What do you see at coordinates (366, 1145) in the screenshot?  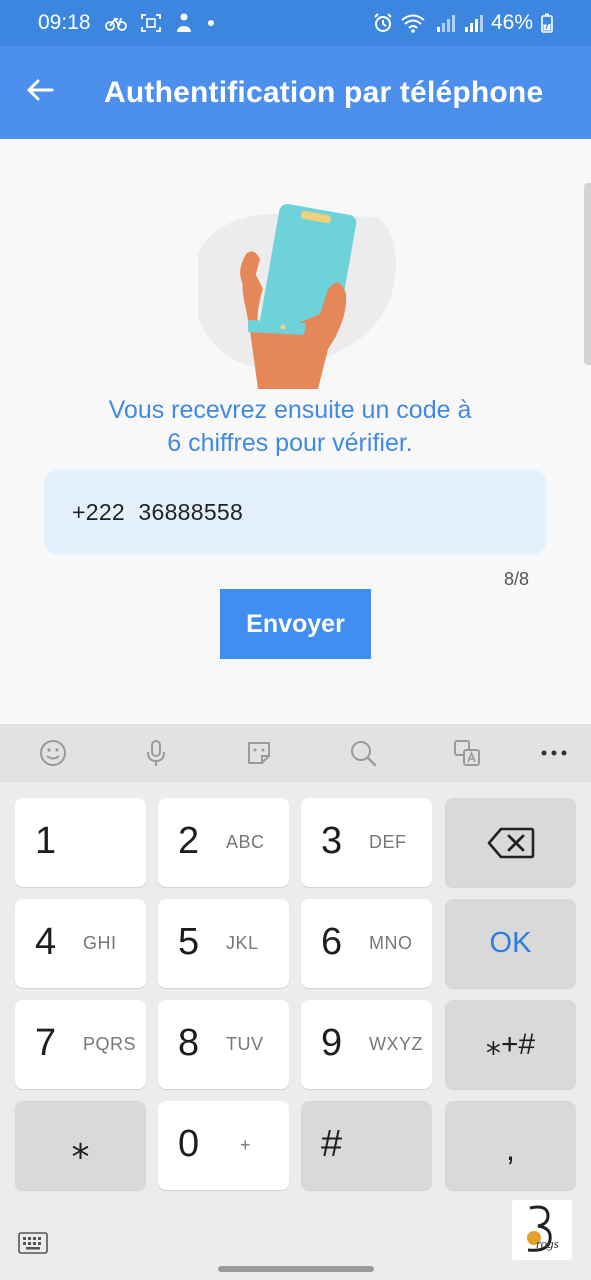 I see `hash-key: #` at bounding box center [366, 1145].